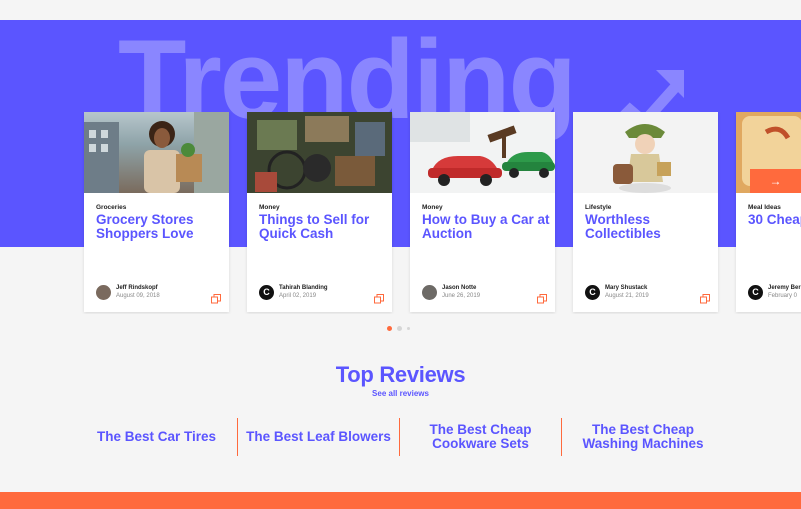 The image size is (801, 509). What do you see at coordinates (626, 288) in the screenshot?
I see `author-name: Mary Shustack` at bounding box center [626, 288].